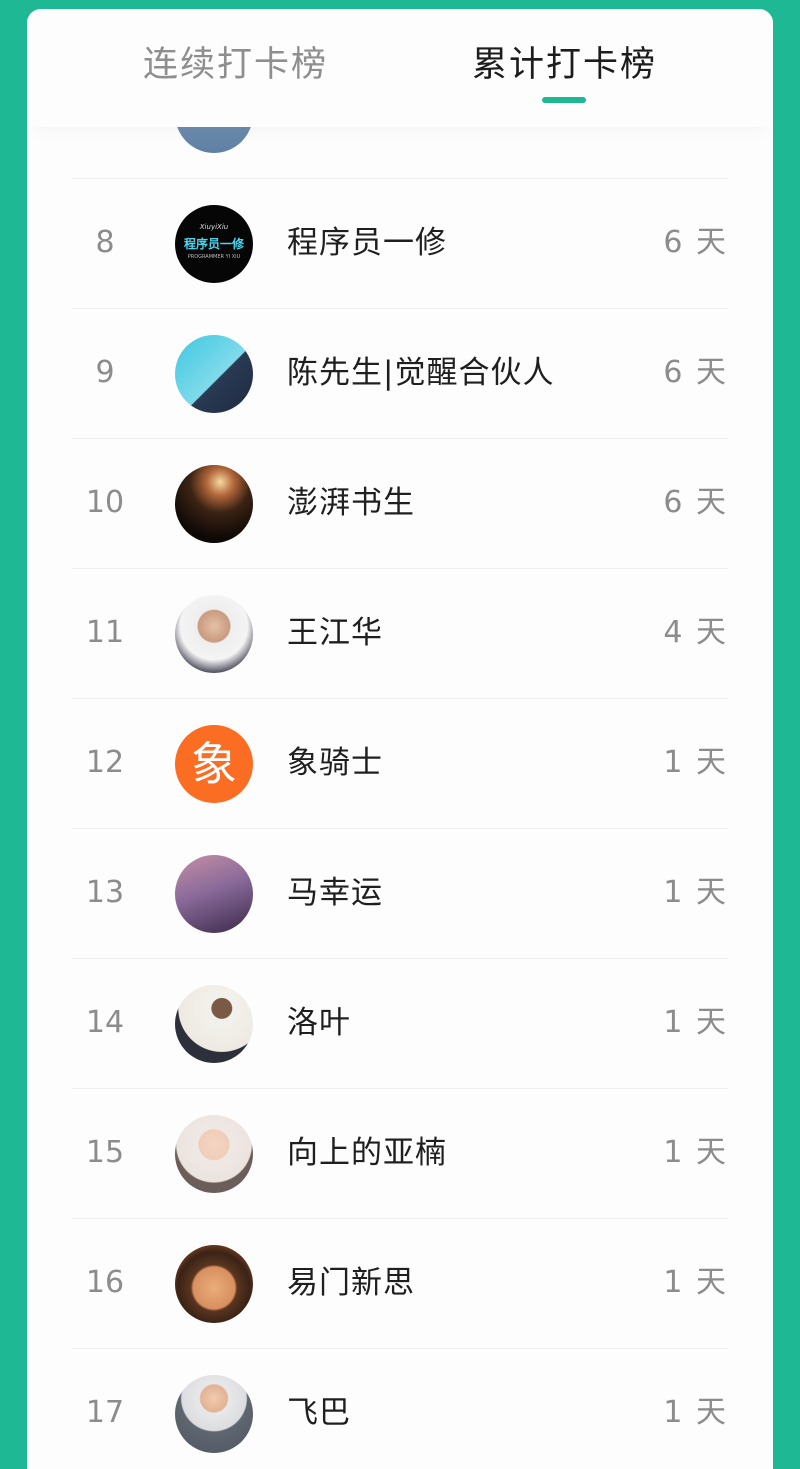  What do you see at coordinates (564, 65) in the screenshot?
I see `tab-total-checkin: 累计打卡榜` at bounding box center [564, 65].